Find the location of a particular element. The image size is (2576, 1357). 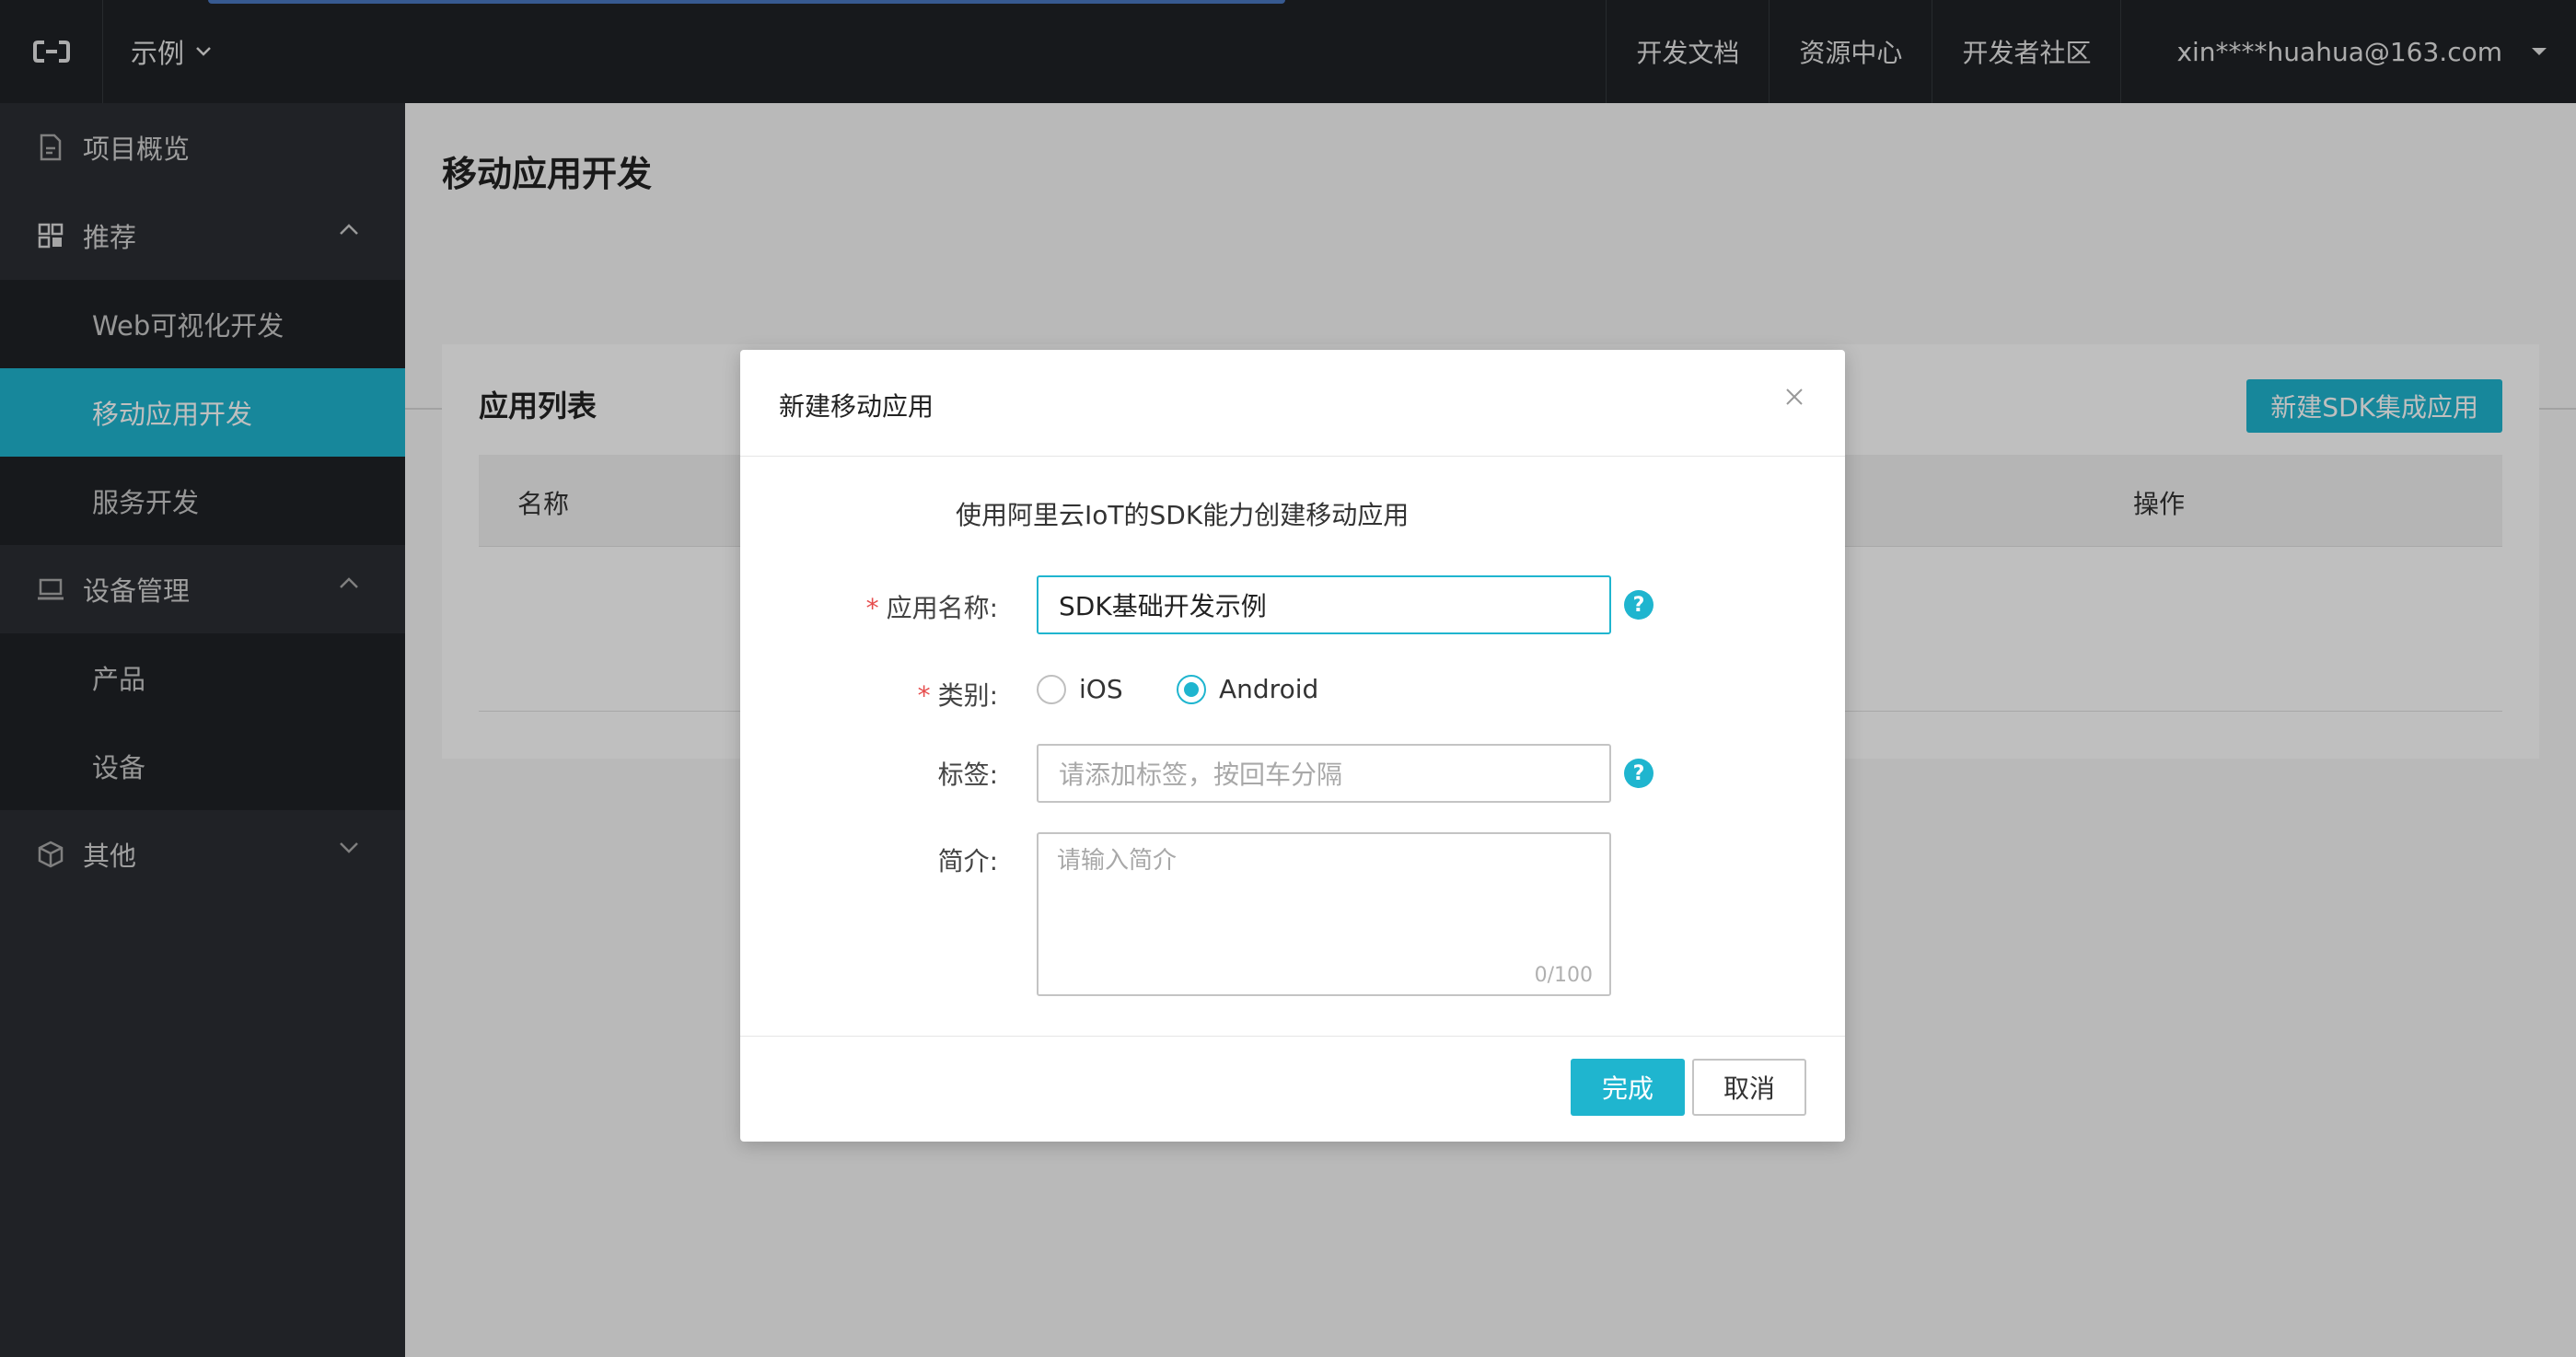

radio-circle is located at coordinates (1051, 689).